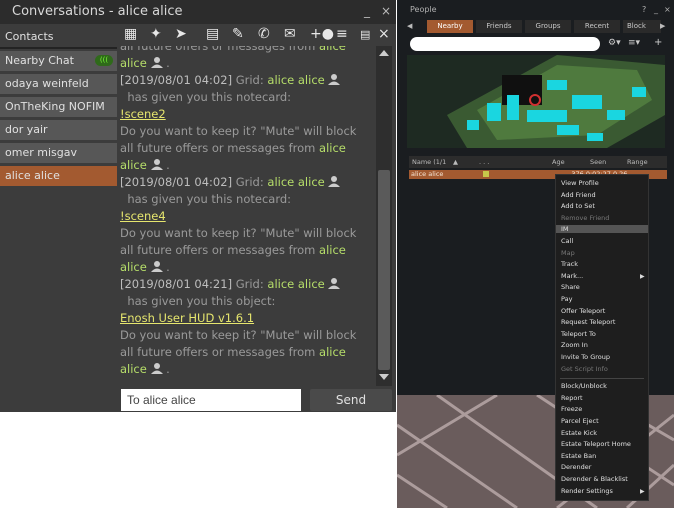 Image resolution: width=674 pixels, height=508 pixels. Describe the element at coordinates (578, 334) in the screenshot. I see `menu-item-teleport-to: Teleport To` at that location.